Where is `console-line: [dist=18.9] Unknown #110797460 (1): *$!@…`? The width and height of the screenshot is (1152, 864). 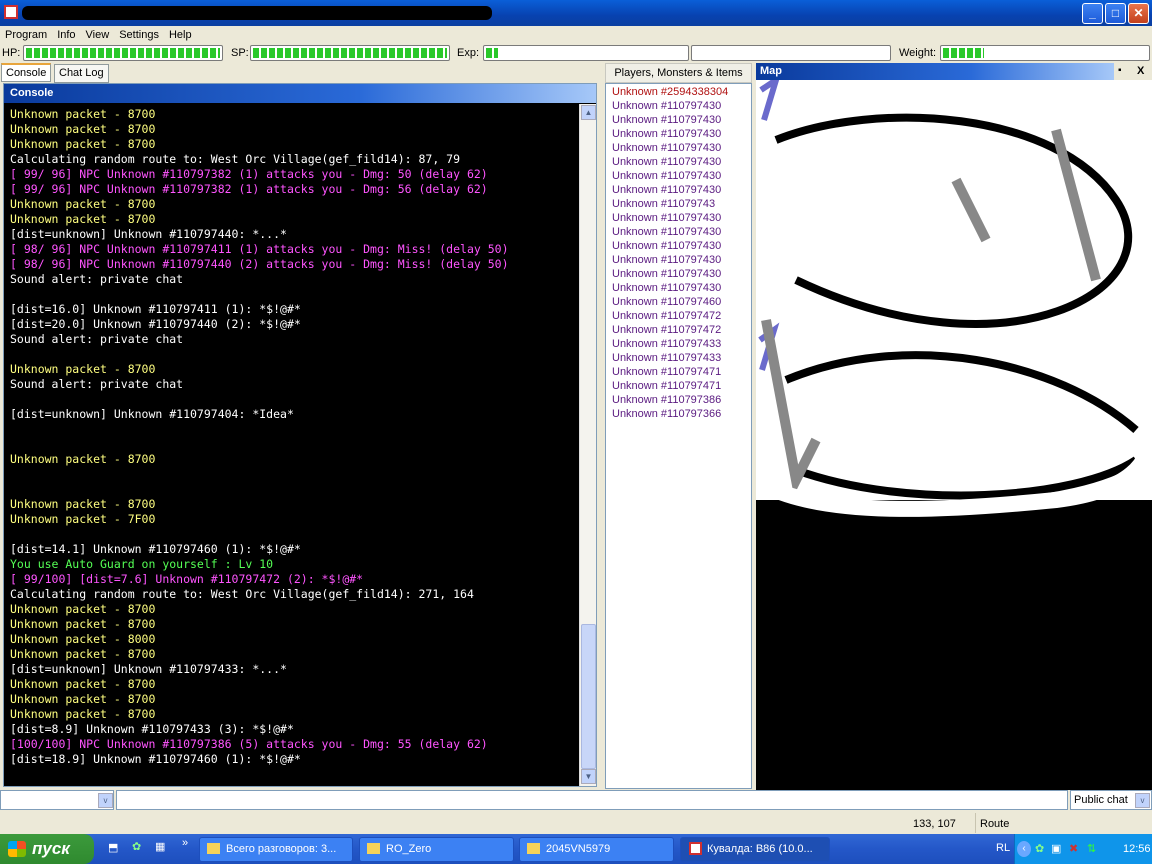
console-line: [dist=18.9] Unknown #110797460 (1): *$!@… is located at coordinates (155, 759).